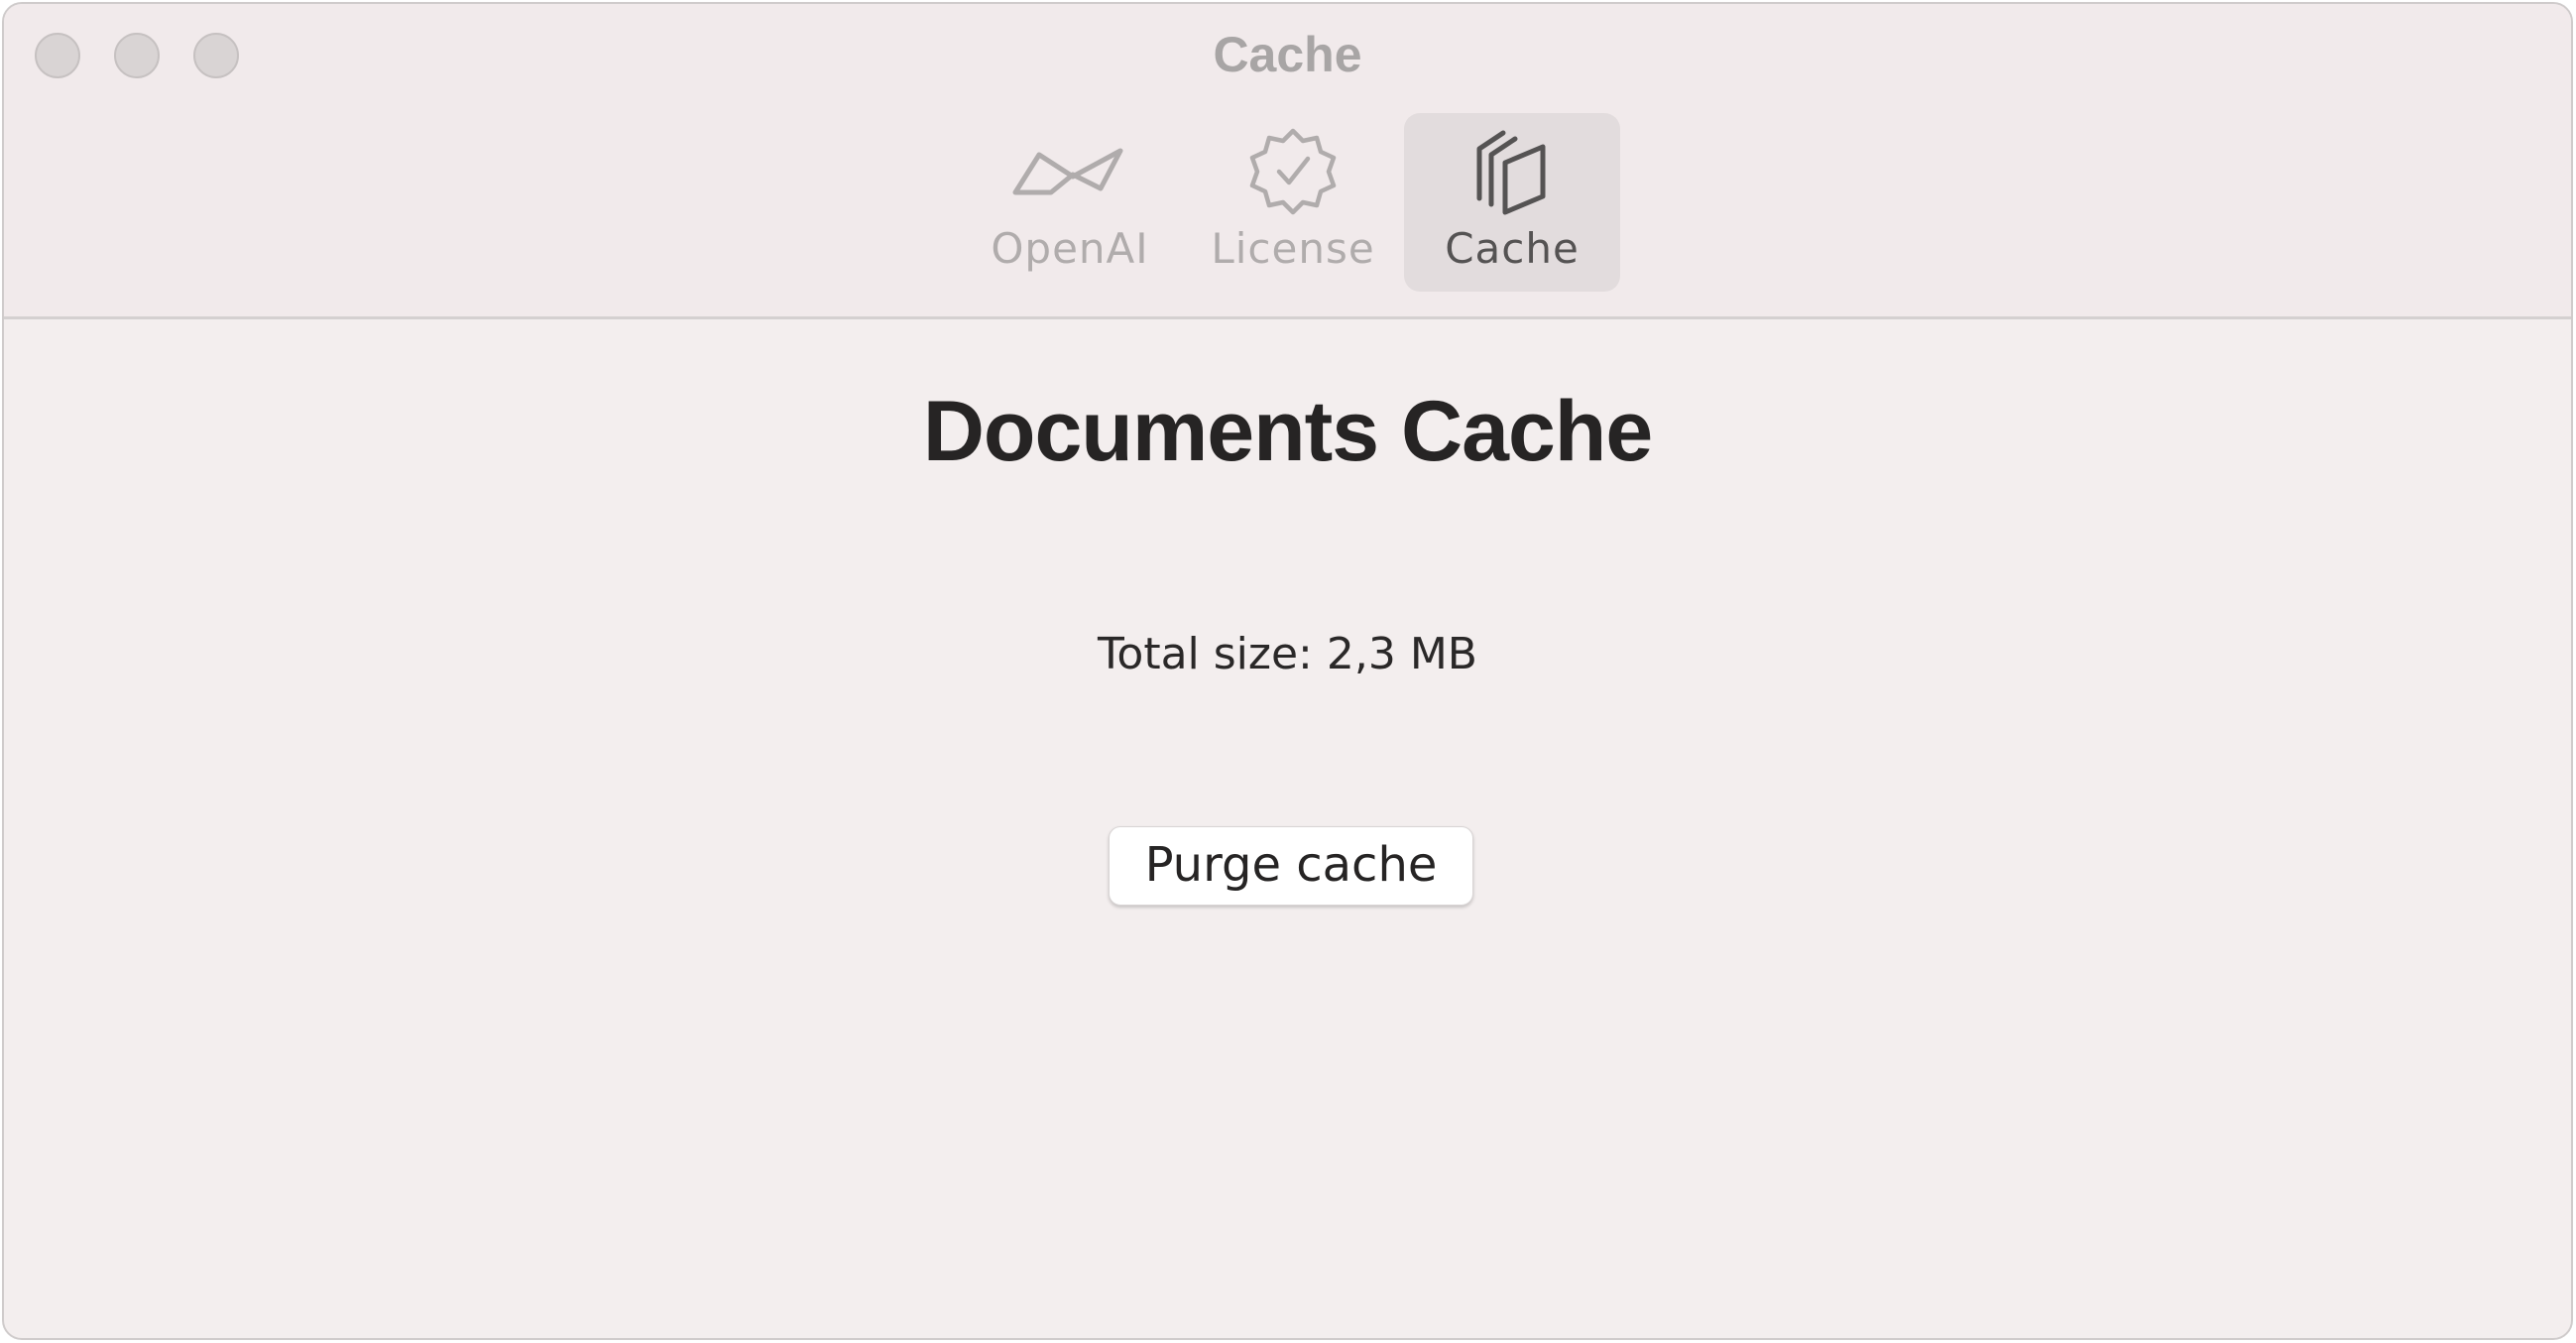  I want to click on openai-icon, so click(1070, 172).